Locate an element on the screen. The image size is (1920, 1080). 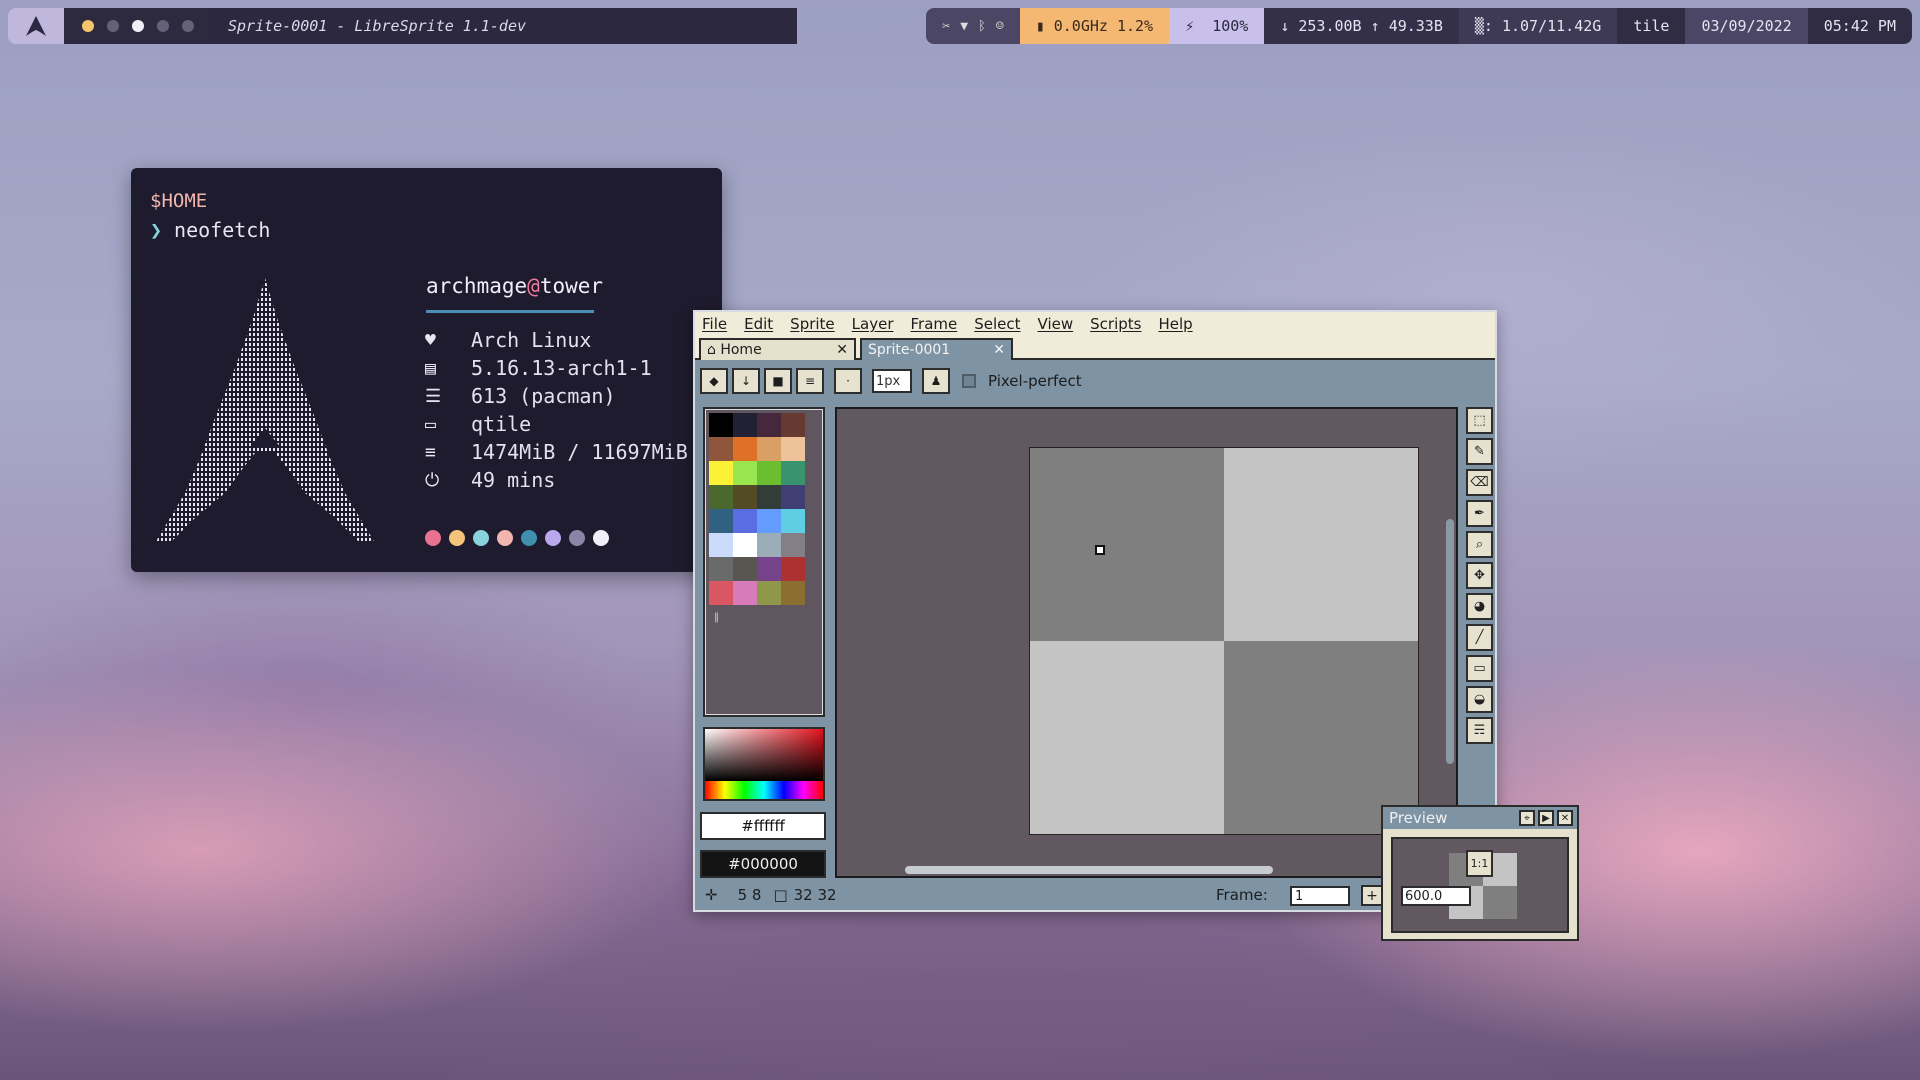
prompt-chevron-icon: ❯ is located at coordinates (156, 230).